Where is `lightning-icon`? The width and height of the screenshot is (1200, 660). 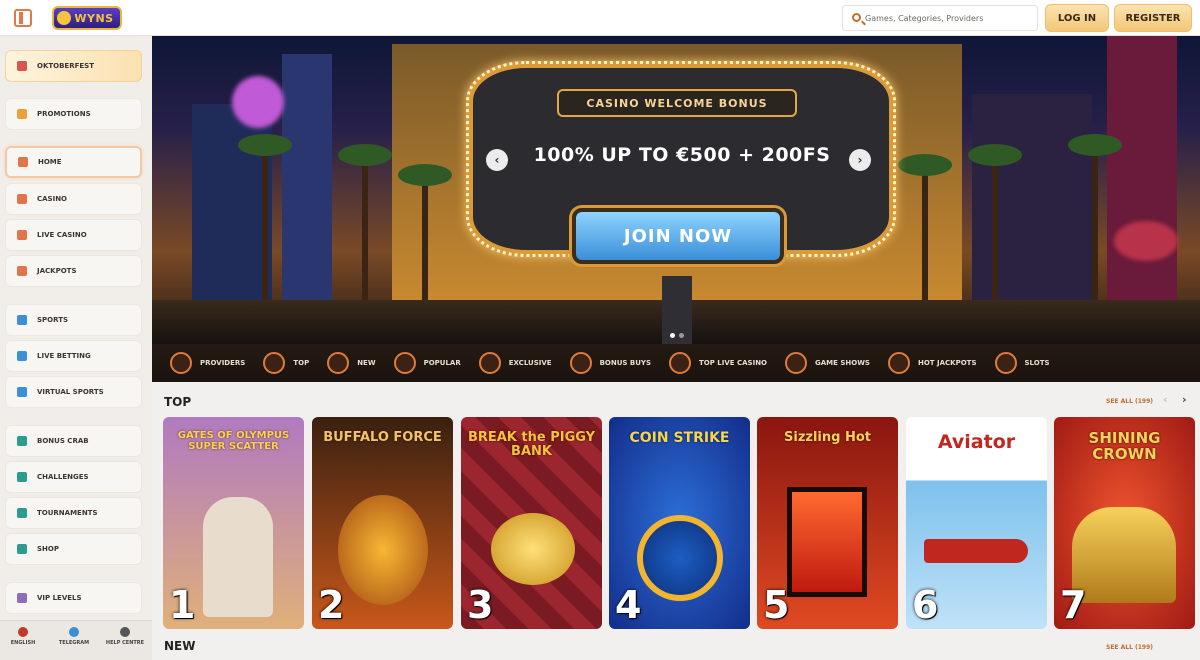
lightning-icon is located at coordinates (338, 363).